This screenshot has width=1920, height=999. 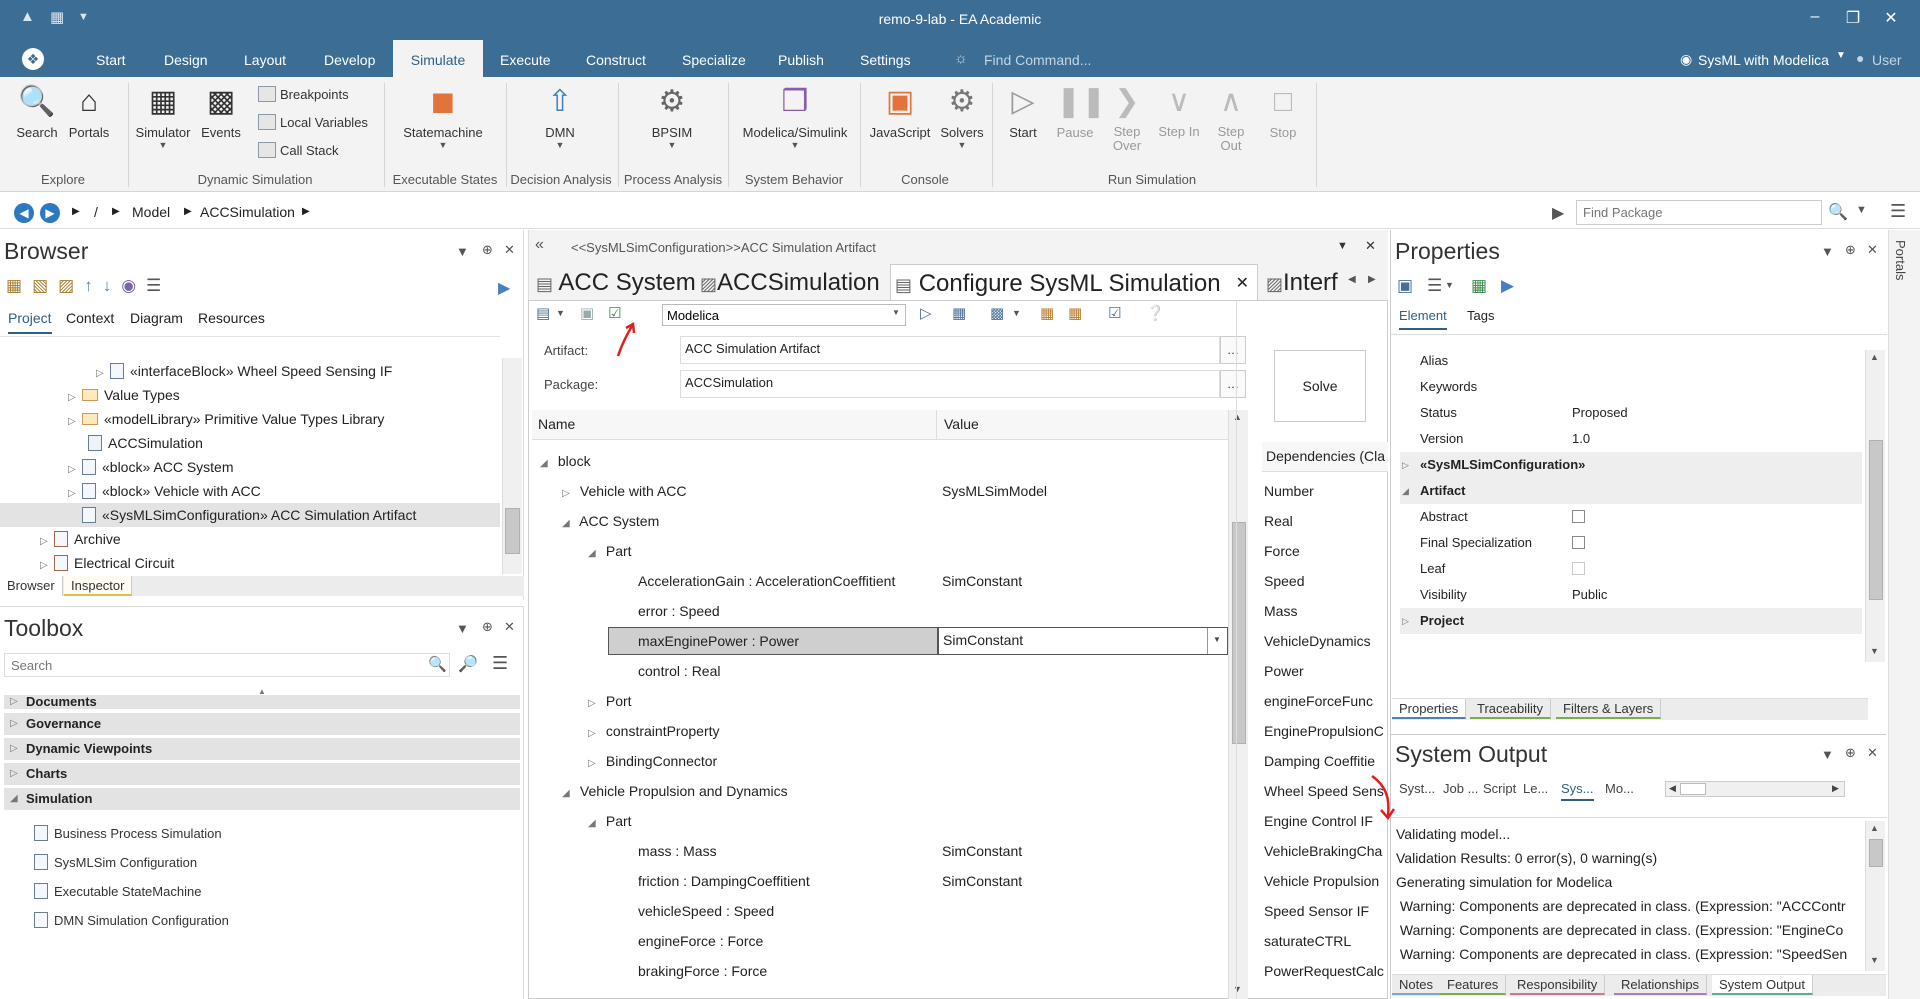 I want to click on tree-item: ▷ Value Types, so click(x=124, y=395).